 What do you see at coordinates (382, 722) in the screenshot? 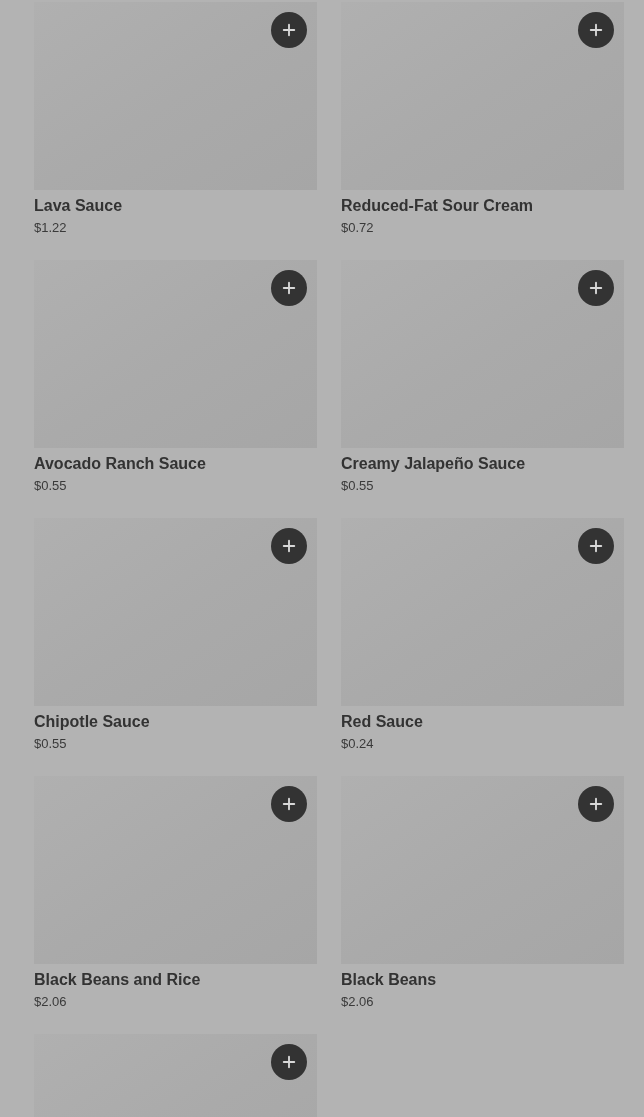
I see `item-name: Red Sauce` at bounding box center [382, 722].